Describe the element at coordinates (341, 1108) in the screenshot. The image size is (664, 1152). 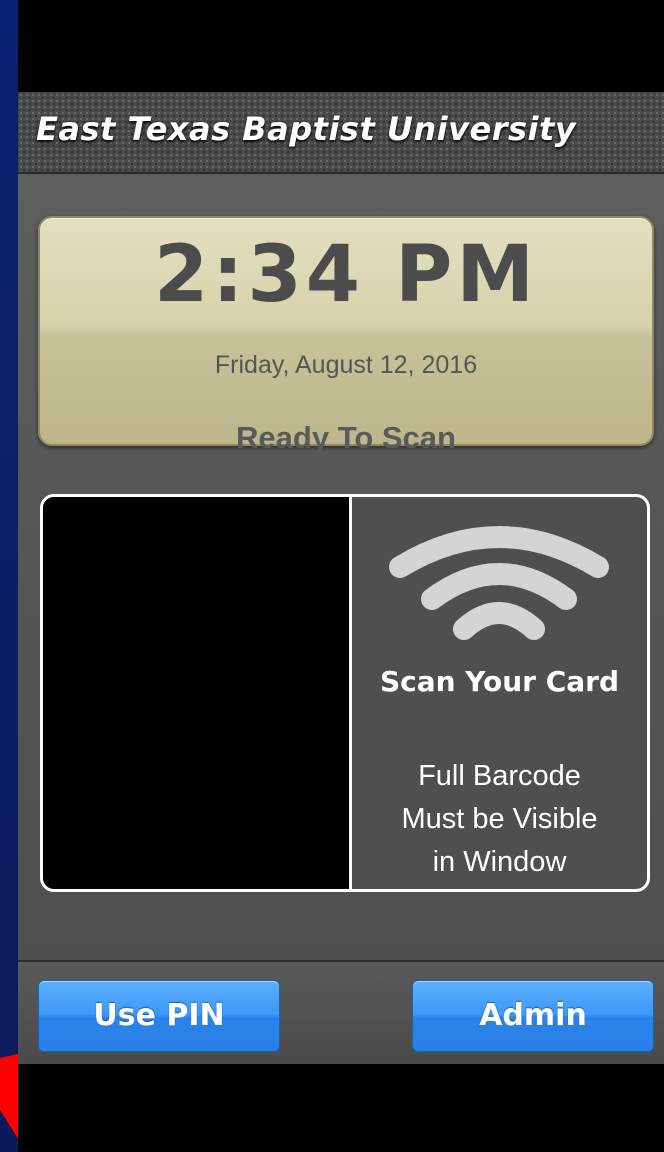
I see `bottom-black-area` at that location.